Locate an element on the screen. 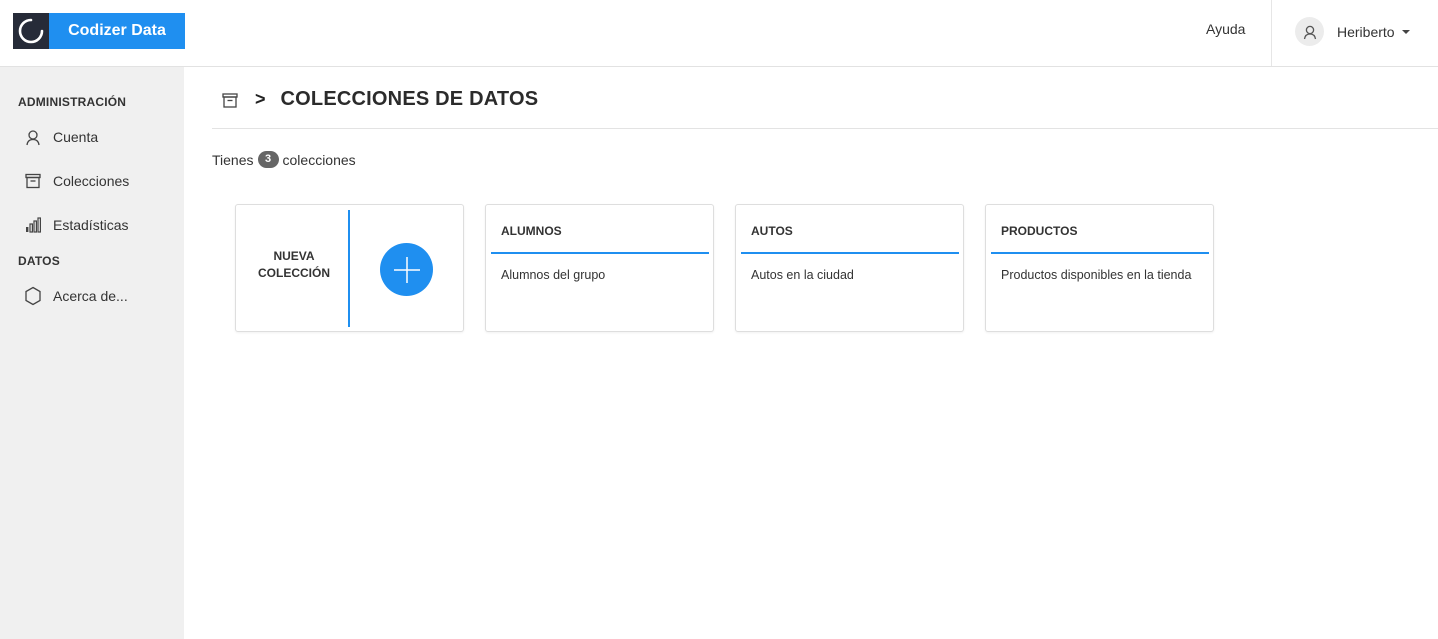 This screenshot has width=1438, height=639. help-link: Ayuda is located at coordinates (1225, 29).